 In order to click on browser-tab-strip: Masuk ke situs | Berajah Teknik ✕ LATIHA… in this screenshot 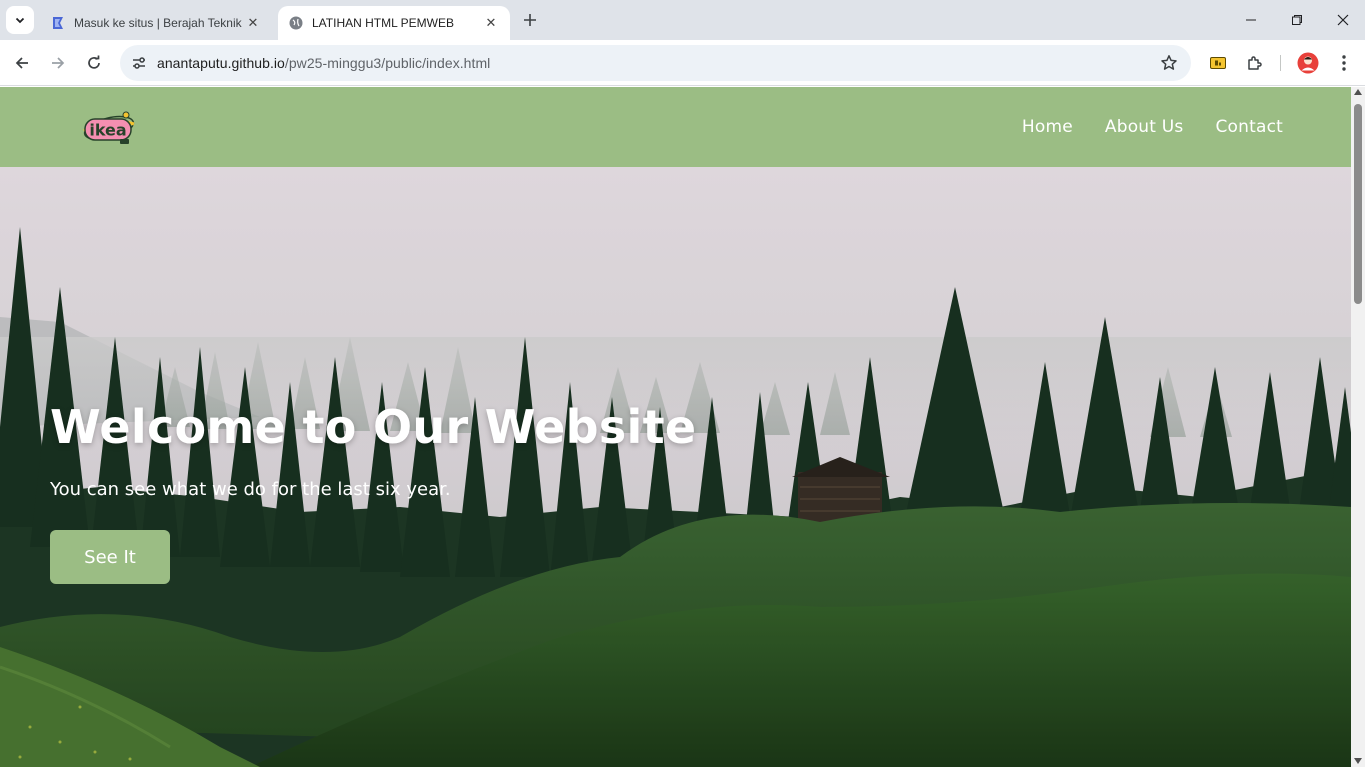, I will do `click(682, 20)`.